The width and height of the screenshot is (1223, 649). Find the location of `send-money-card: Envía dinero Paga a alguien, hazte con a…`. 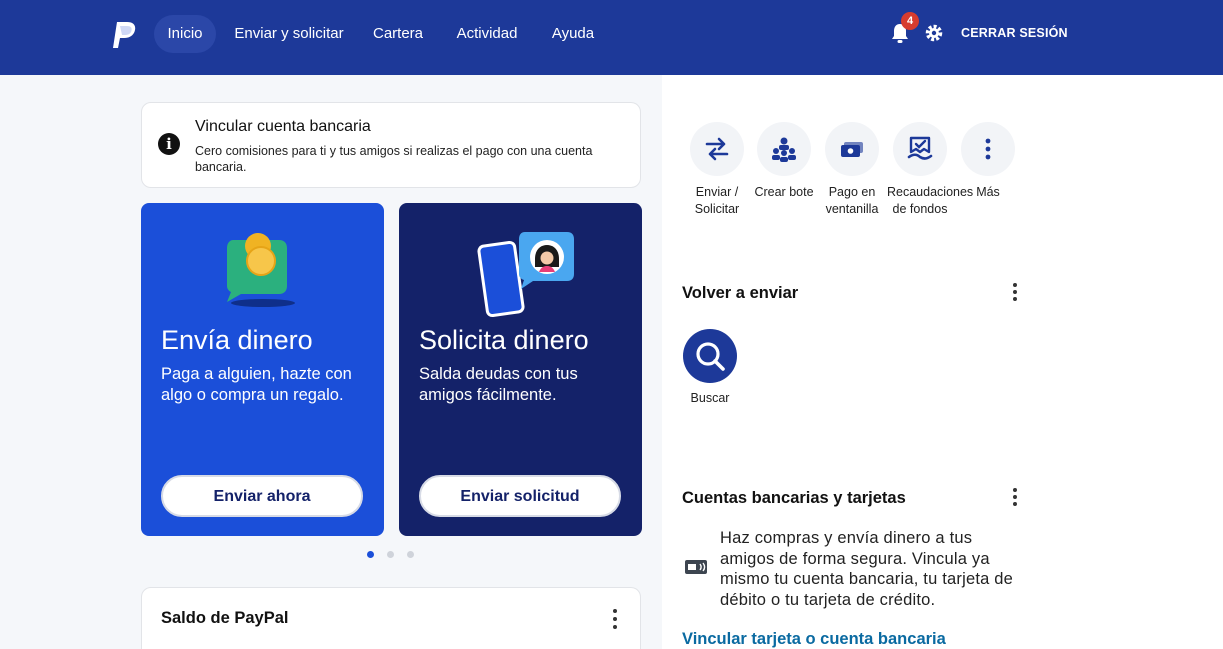

send-money-card: Envía dinero Paga a alguien, hazte con a… is located at coordinates (262, 369).